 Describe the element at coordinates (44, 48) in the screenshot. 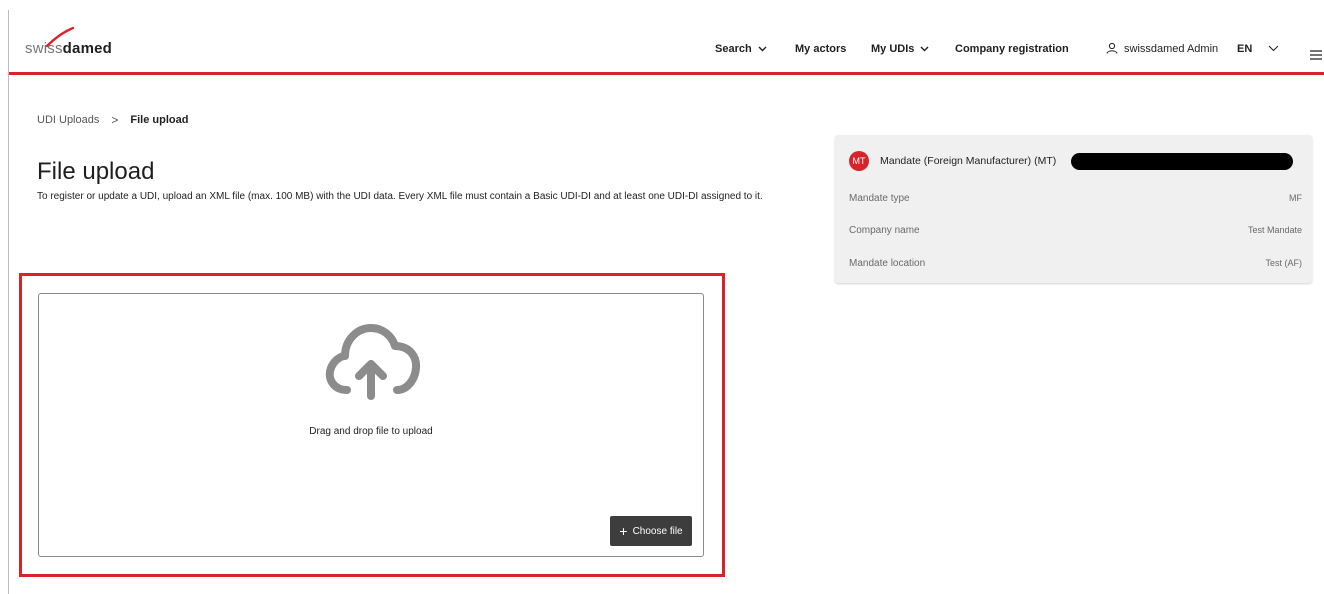

I see `logo-text-light: swiss` at that location.